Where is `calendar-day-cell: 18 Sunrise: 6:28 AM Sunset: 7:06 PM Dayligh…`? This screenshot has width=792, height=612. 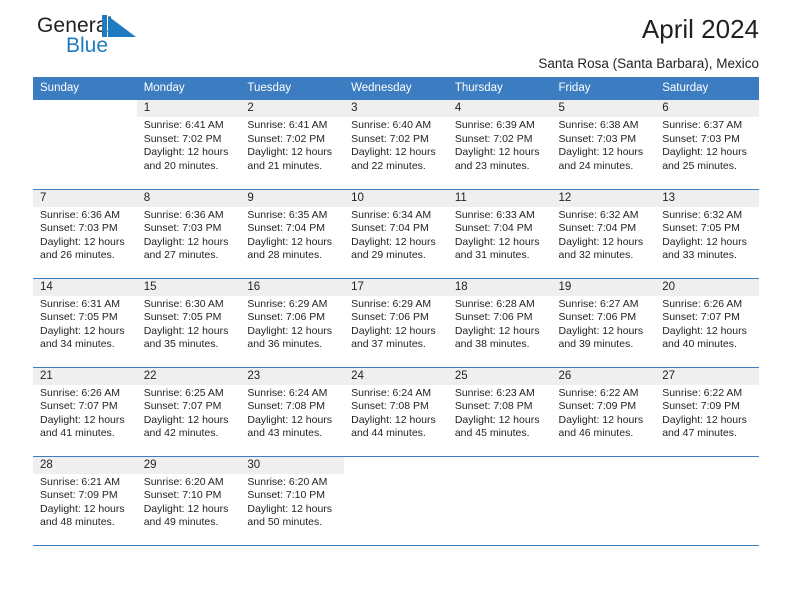
calendar-day-cell: 18 Sunrise: 6:28 AM Sunset: 7:06 PM Dayligh… is located at coordinates (499, 322).